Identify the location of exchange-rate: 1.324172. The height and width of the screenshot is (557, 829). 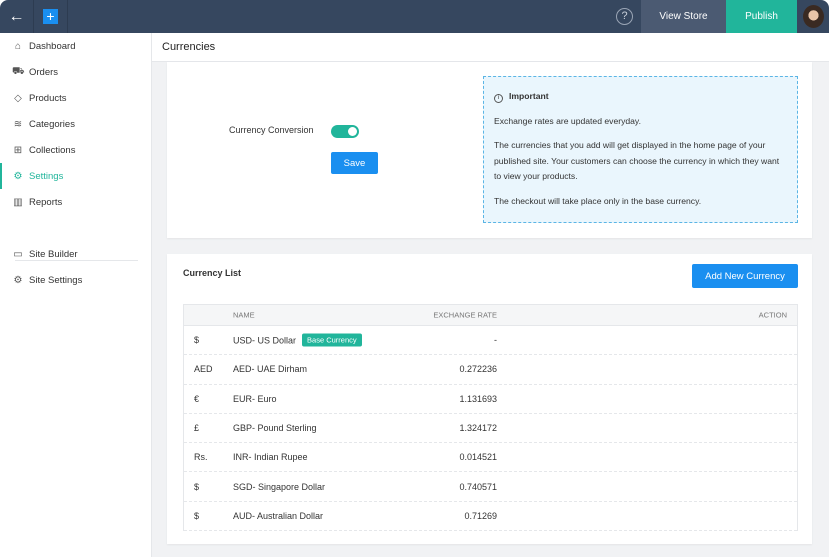
(478, 428).